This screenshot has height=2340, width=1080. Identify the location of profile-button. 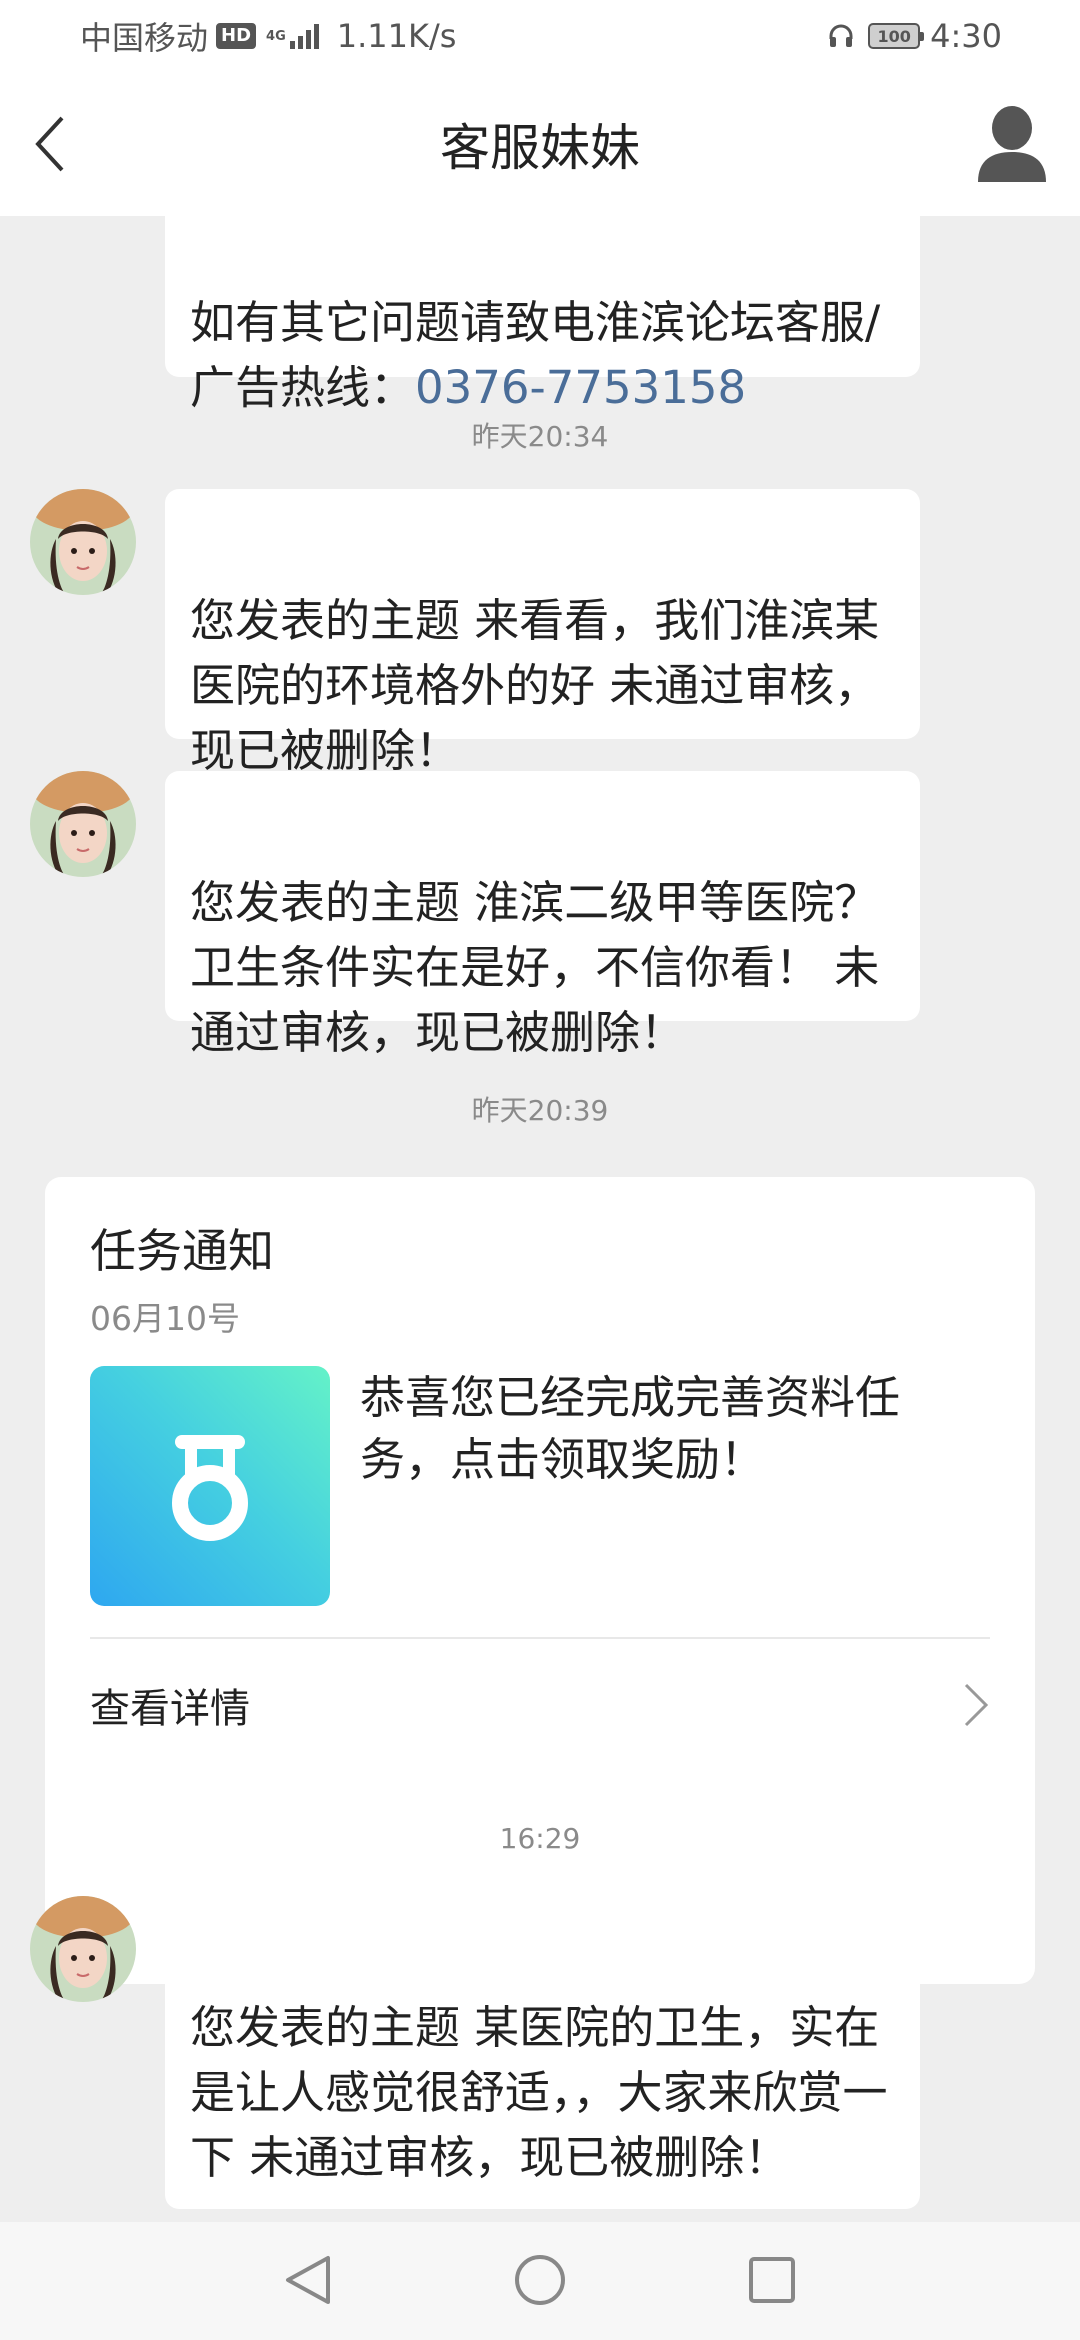
(1012, 144).